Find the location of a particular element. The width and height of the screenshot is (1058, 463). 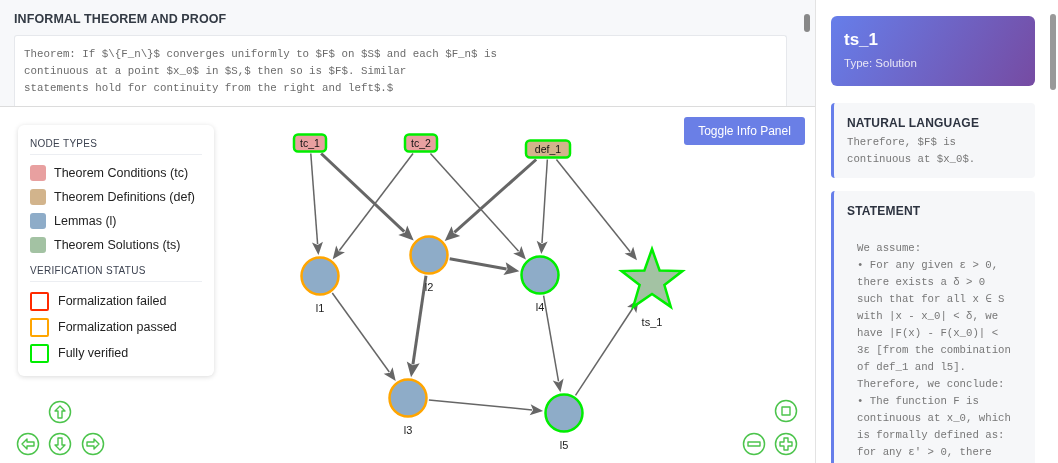

node-label: ts_1 is located at coordinates (652, 322).